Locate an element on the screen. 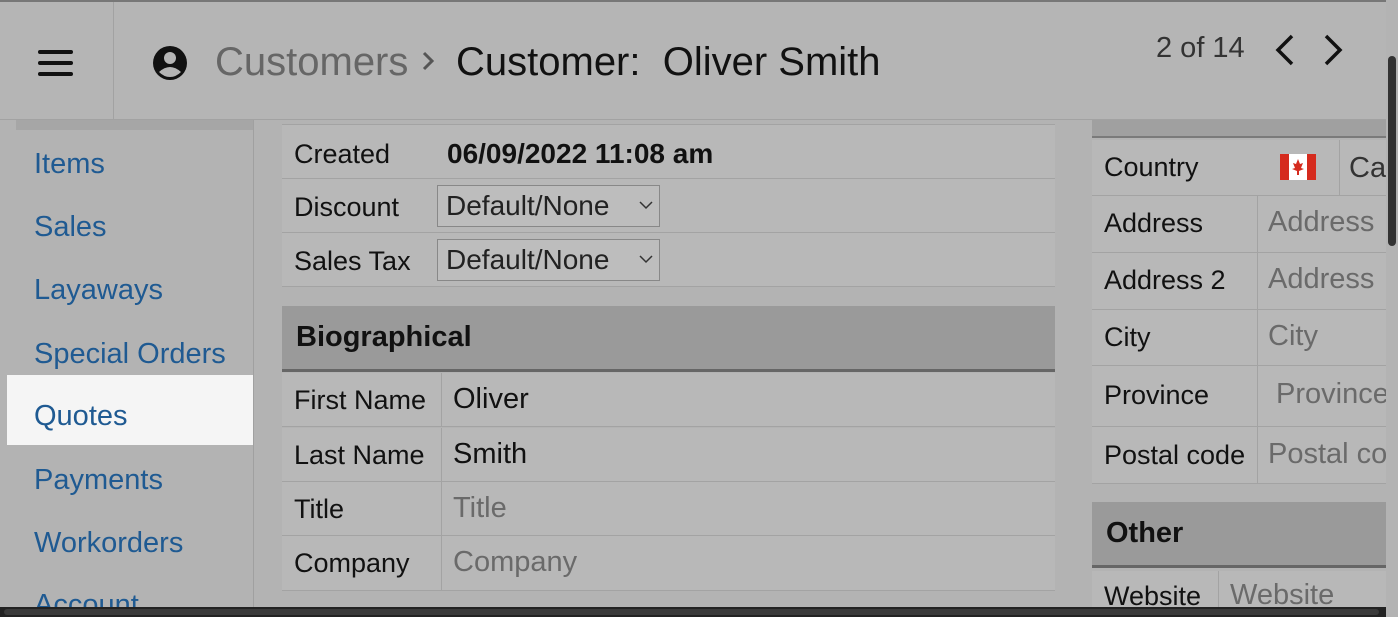 The height and width of the screenshot is (617, 1398). created-row: Created 06/09/2022 11:08 am is located at coordinates (668, 151).